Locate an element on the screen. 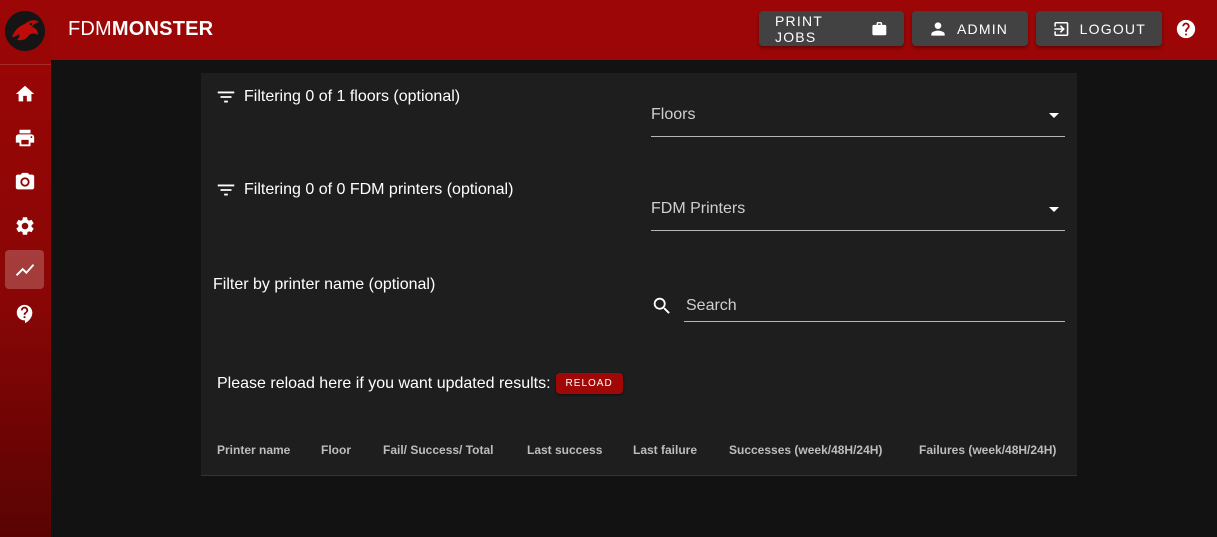 The width and height of the screenshot is (1217, 537). sidebar-item-cameras is located at coordinates (24, 181).